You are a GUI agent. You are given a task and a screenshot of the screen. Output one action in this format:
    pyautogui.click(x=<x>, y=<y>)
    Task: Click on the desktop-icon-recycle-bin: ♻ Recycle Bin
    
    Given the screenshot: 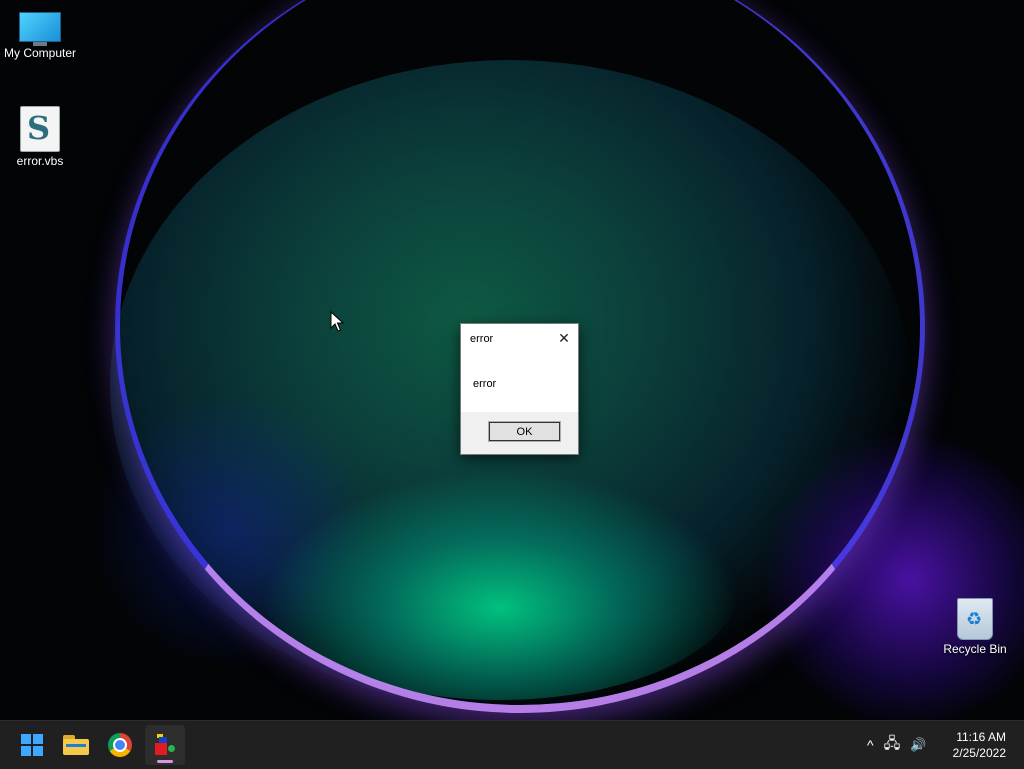 What is the action you would take?
    pyautogui.click(x=975, y=627)
    